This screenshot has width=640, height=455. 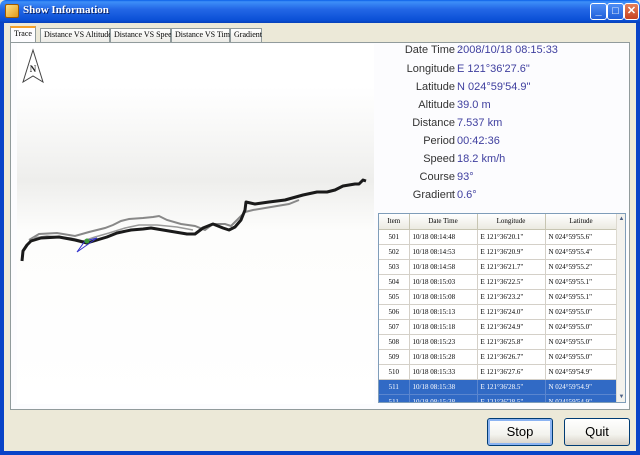 I want to click on minimize-button: _, so click(x=598, y=11).